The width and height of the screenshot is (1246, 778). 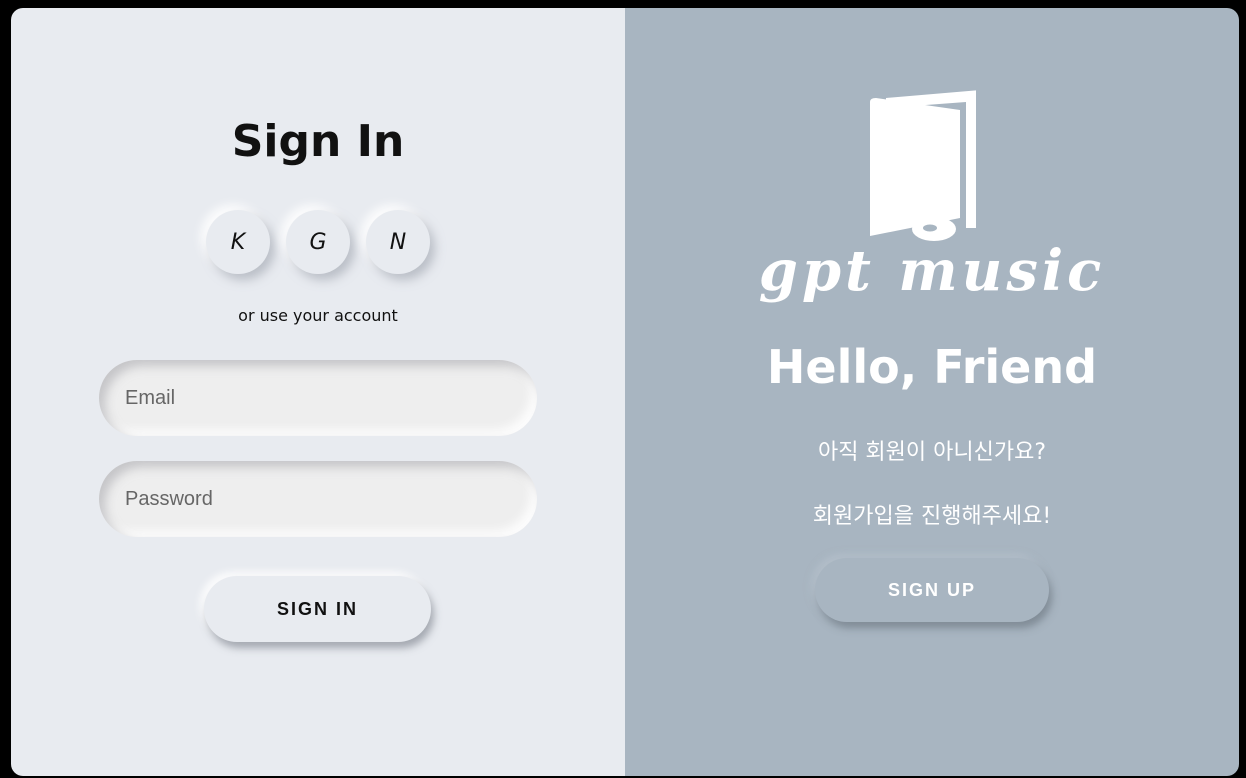 What do you see at coordinates (318, 499) in the screenshot?
I see `password-field` at bounding box center [318, 499].